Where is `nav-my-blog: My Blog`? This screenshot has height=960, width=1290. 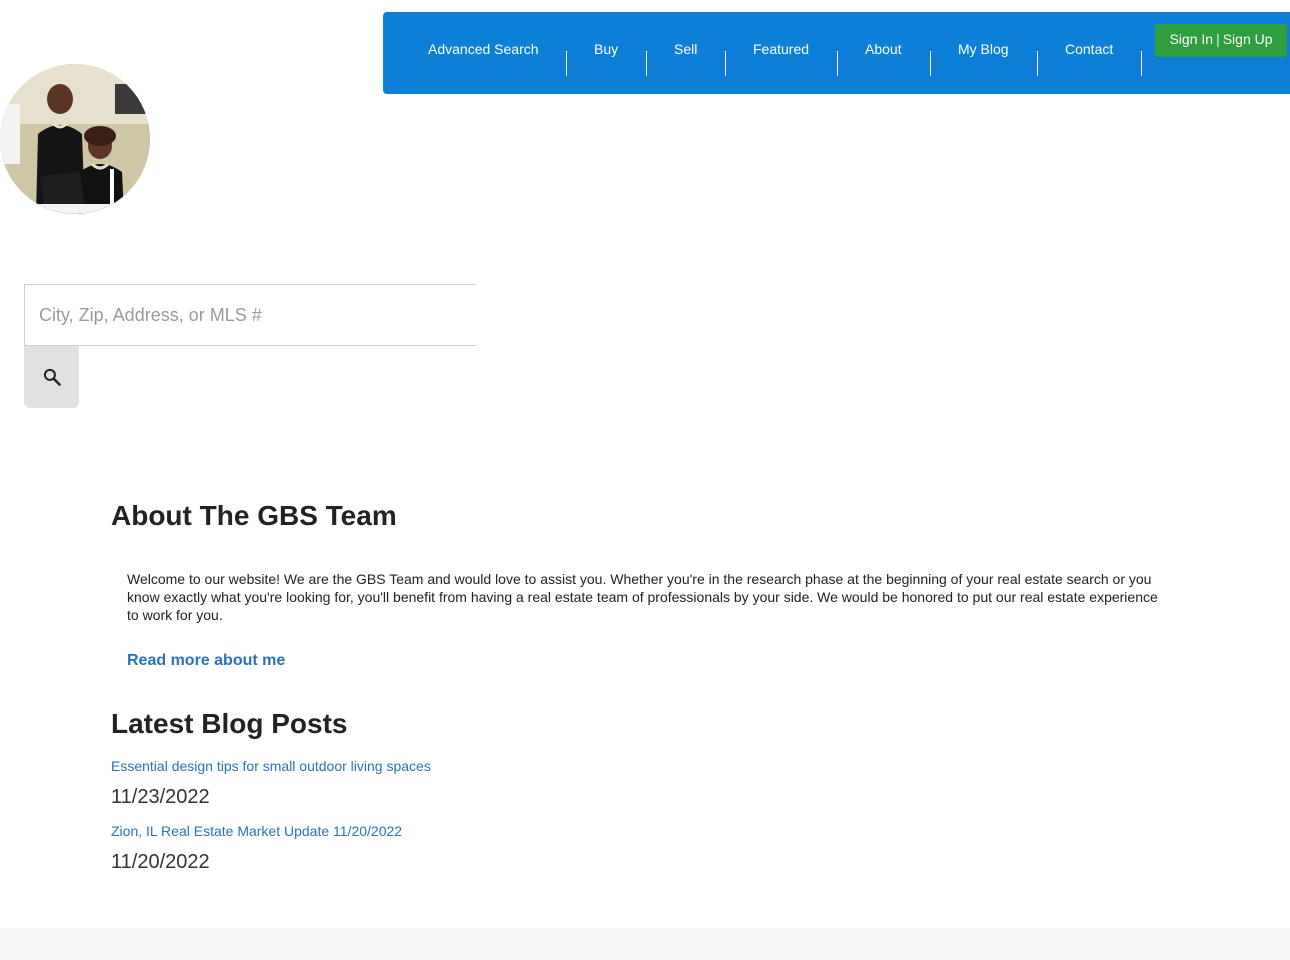 nav-my-blog: My Blog is located at coordinates (983, 50).